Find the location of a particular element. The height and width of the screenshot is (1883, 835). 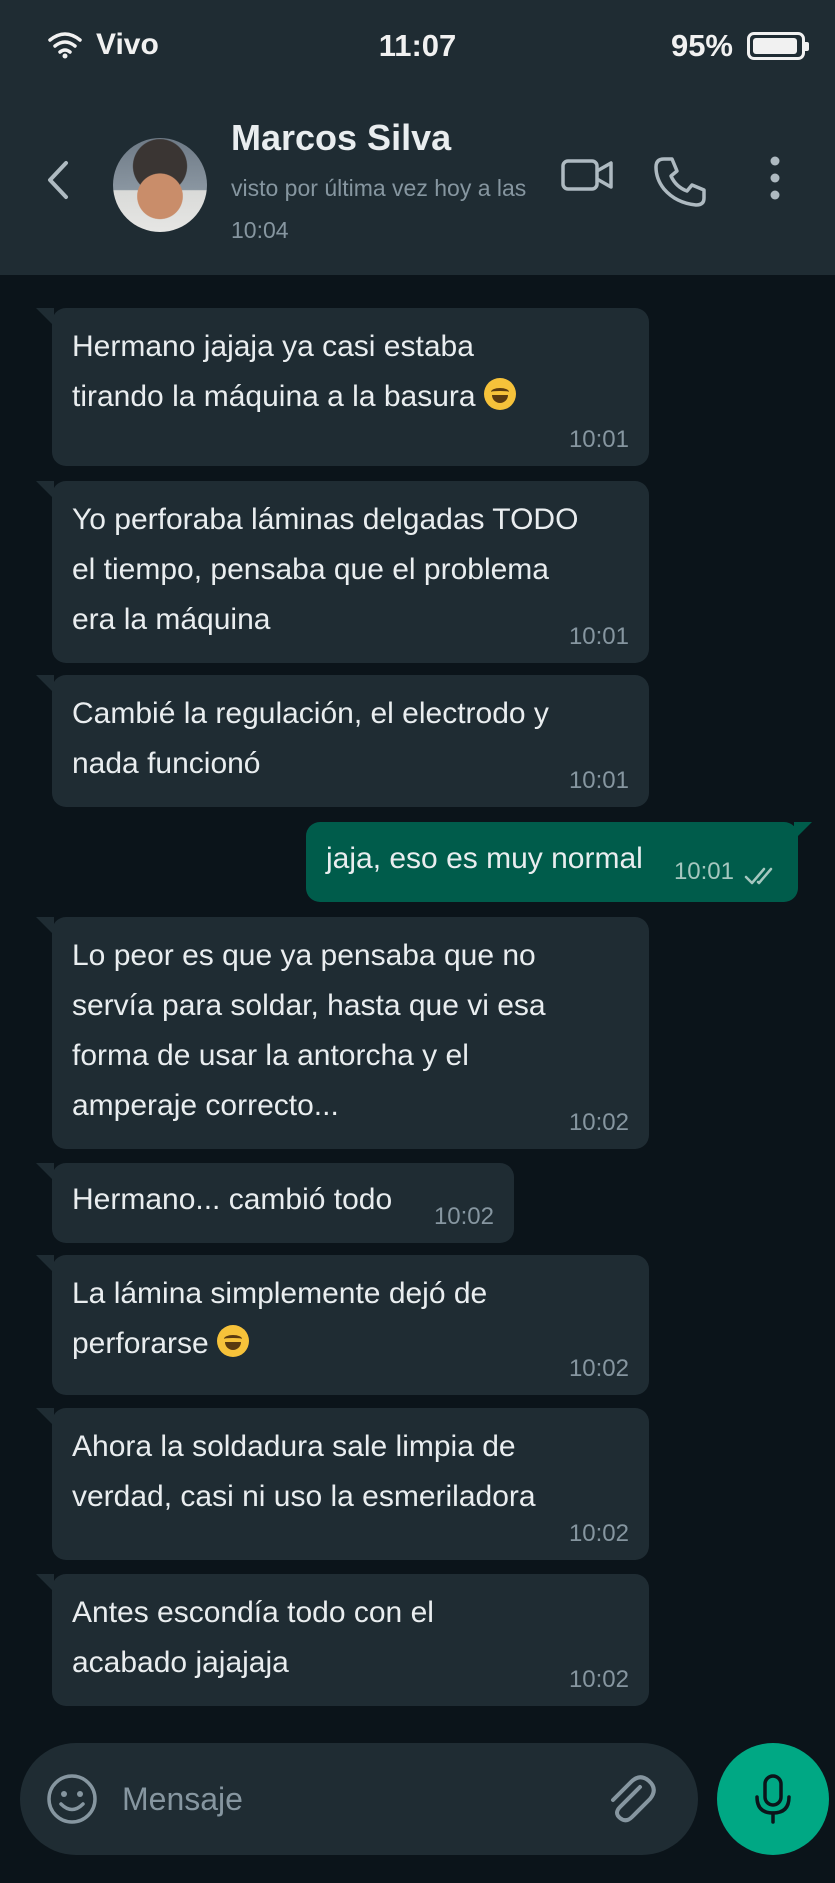

message-text: La lámina simplemente dejó de is located at coordinates (280, 1293).